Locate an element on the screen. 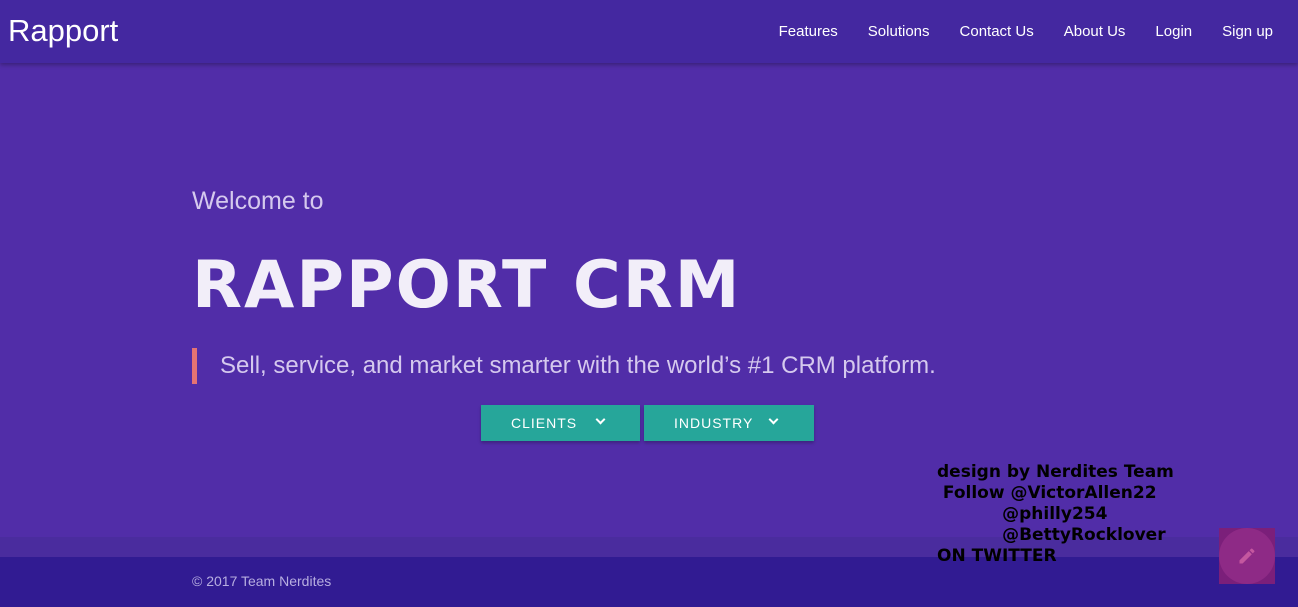 This screenshot has height=607, width=1298. nav-link-login: Login is located at coordinates (1173, 31).